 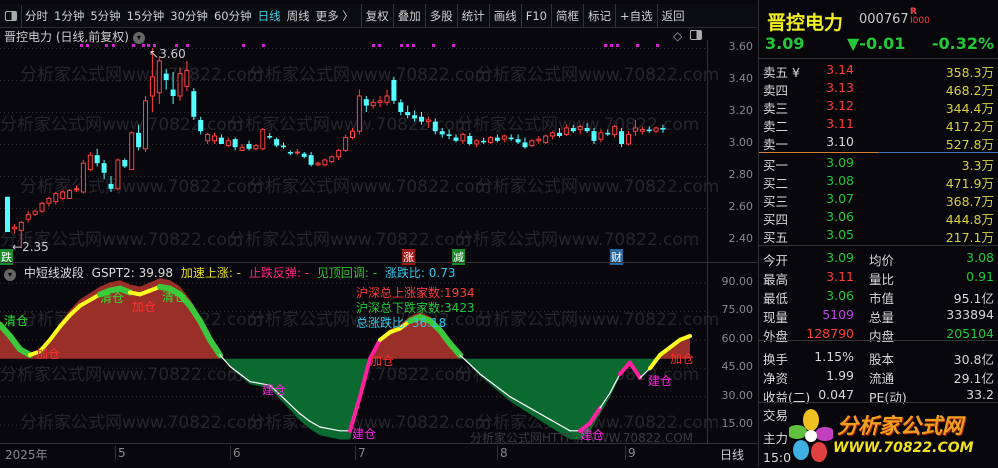 I want to click on tab-period: 周线, so click(x=298, y=16).